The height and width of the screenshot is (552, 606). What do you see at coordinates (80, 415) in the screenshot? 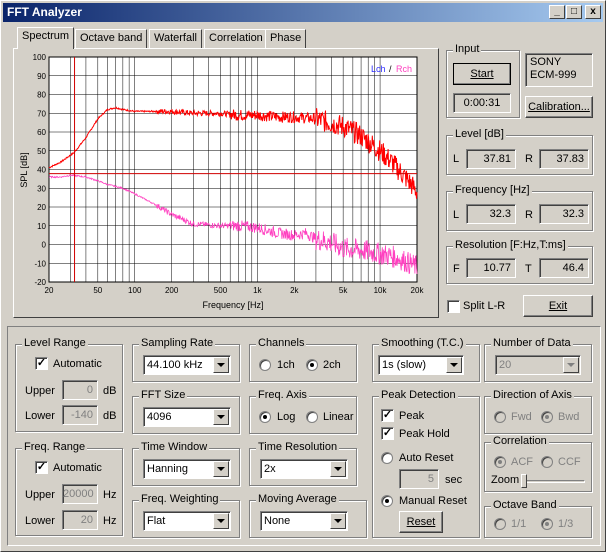
I see `level-lower-input: -140` at bounding box center [80, 415].